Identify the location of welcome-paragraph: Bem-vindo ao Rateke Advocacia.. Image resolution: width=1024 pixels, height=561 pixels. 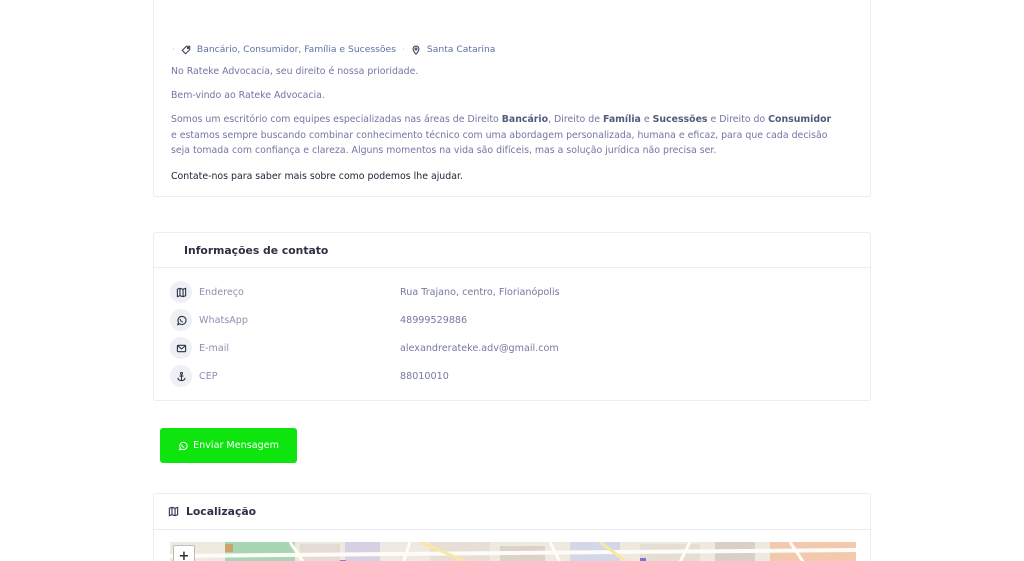
(248, 95).